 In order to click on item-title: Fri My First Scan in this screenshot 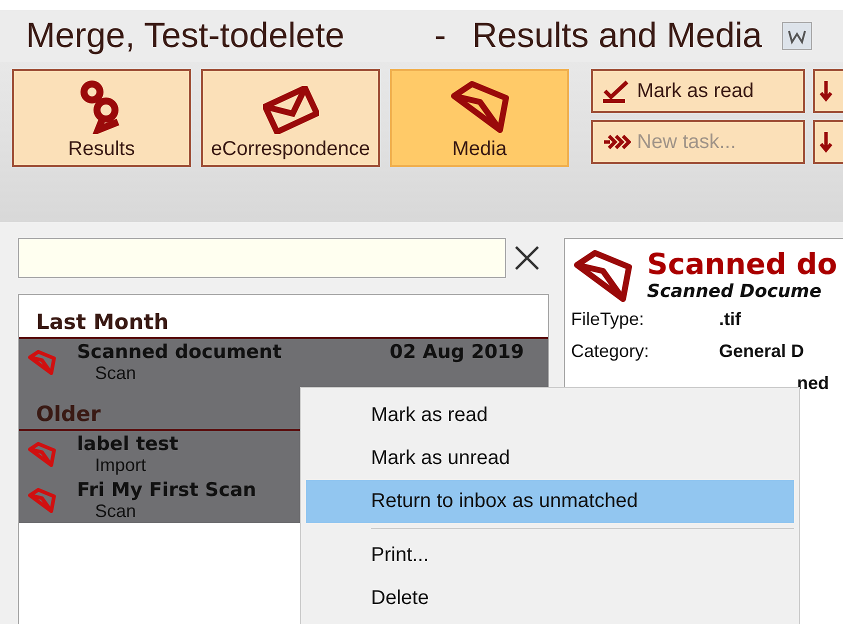, I will do `click(166, 490)`.